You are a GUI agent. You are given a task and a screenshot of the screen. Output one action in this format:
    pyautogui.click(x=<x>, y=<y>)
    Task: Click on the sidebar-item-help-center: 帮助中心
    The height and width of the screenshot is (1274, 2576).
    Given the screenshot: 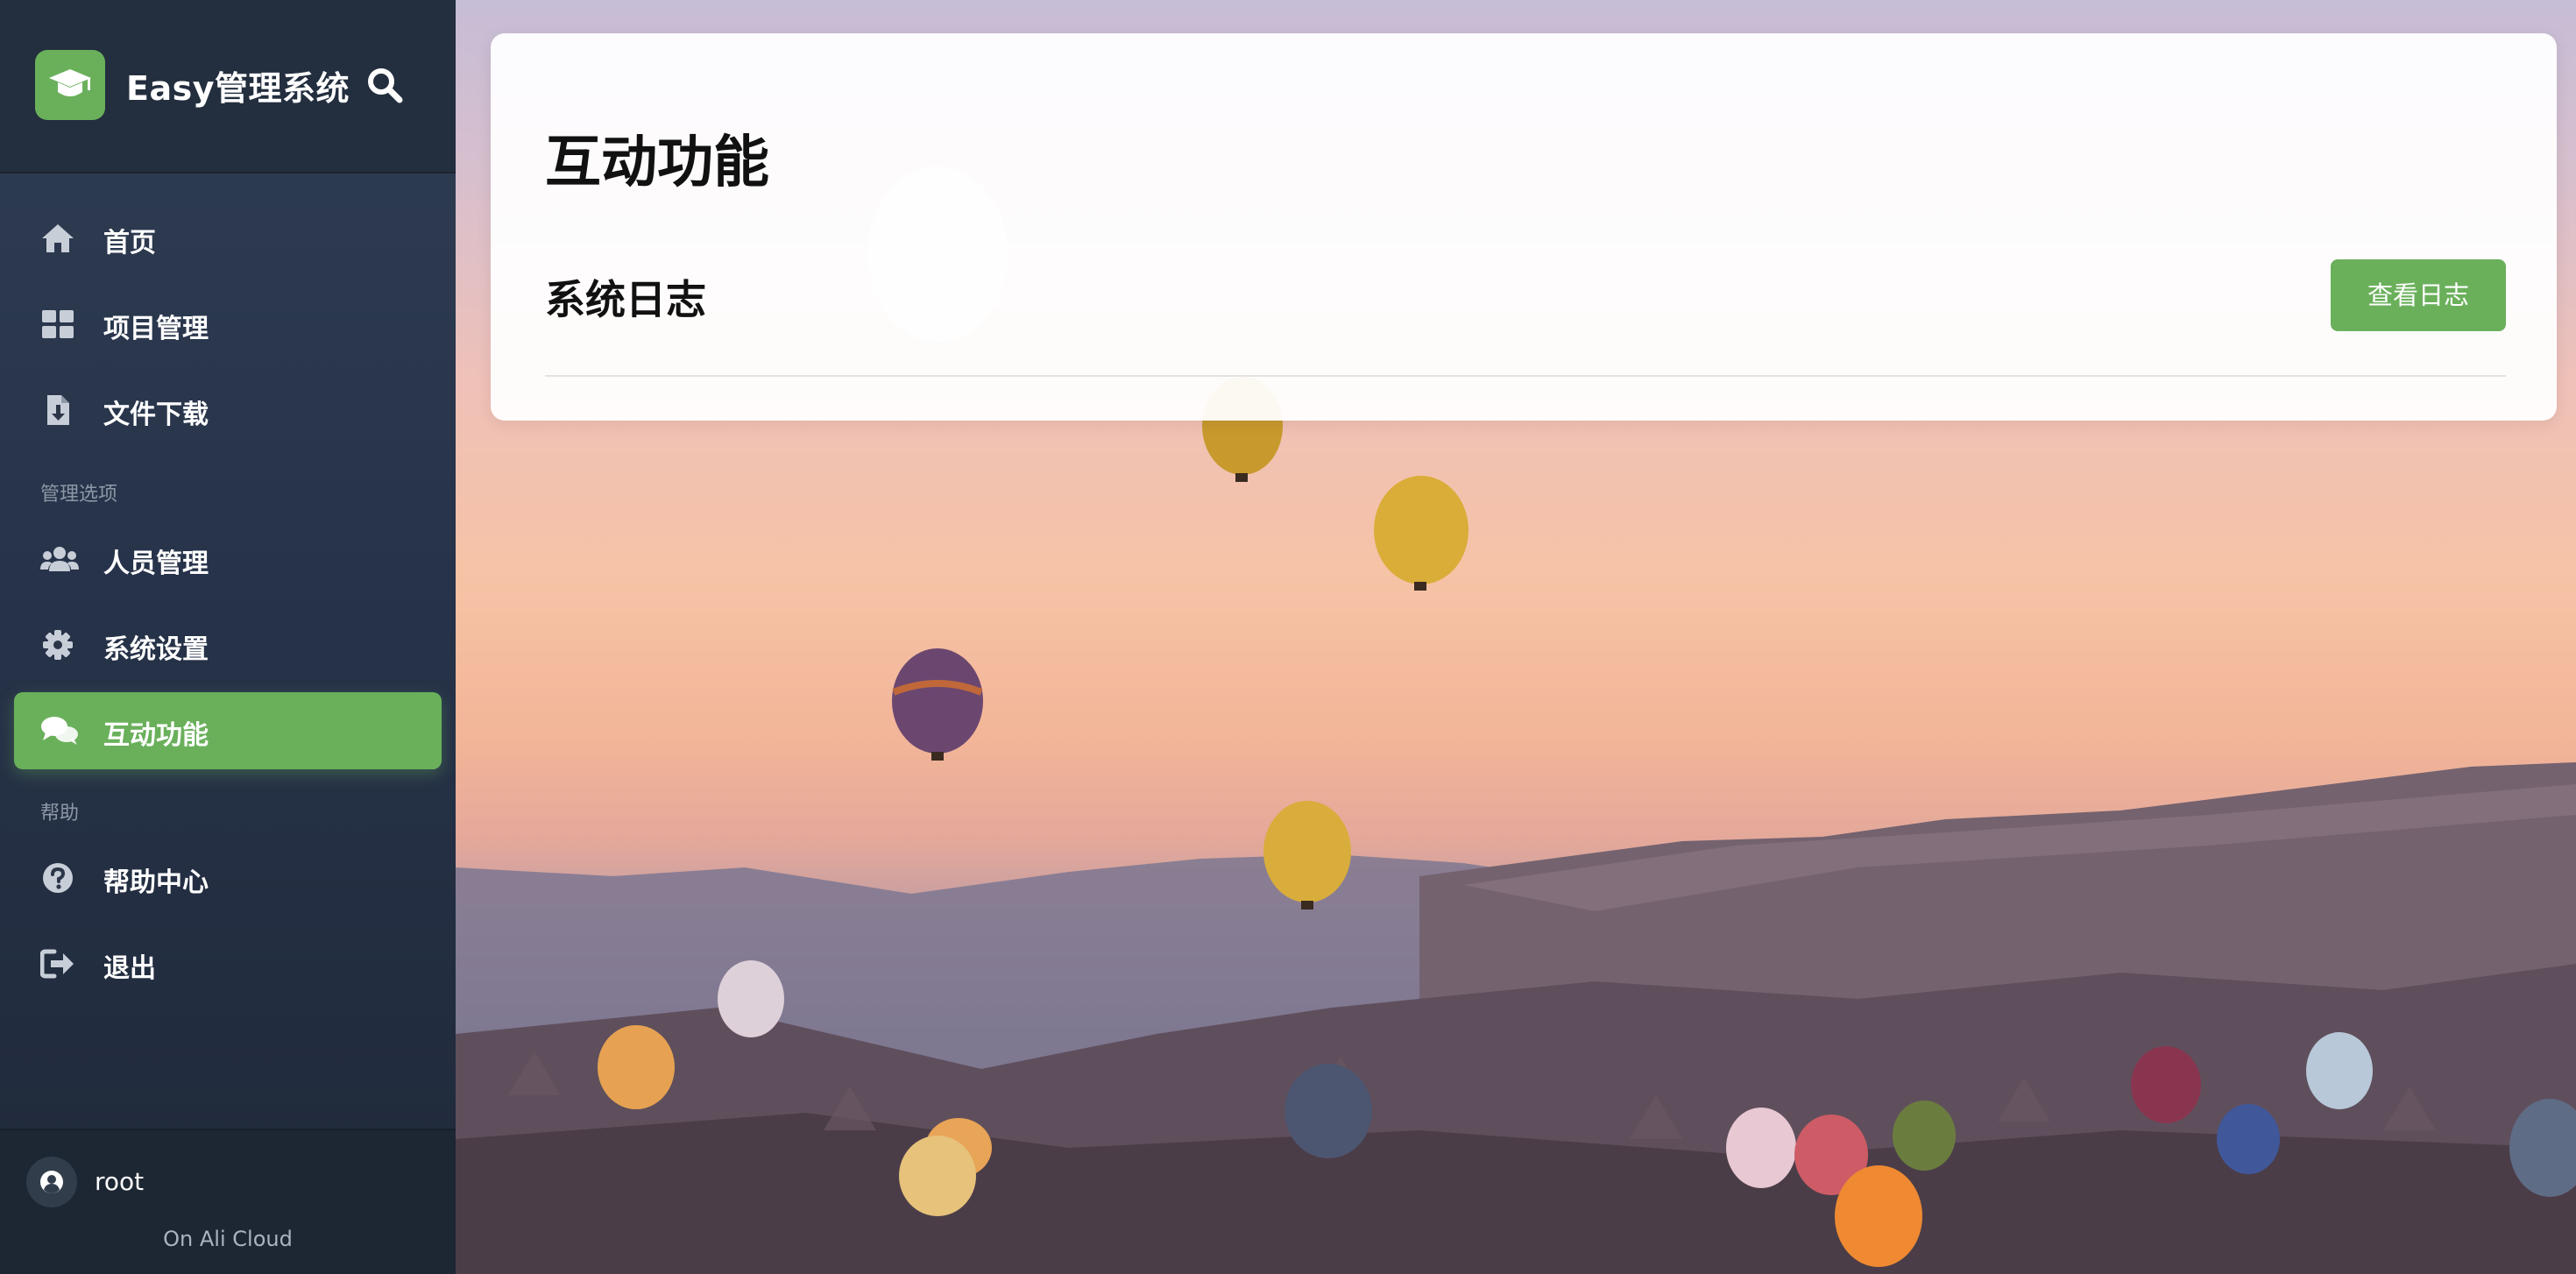 What is the action you would take?
    pyautogui.click(x=228, y=878)
    